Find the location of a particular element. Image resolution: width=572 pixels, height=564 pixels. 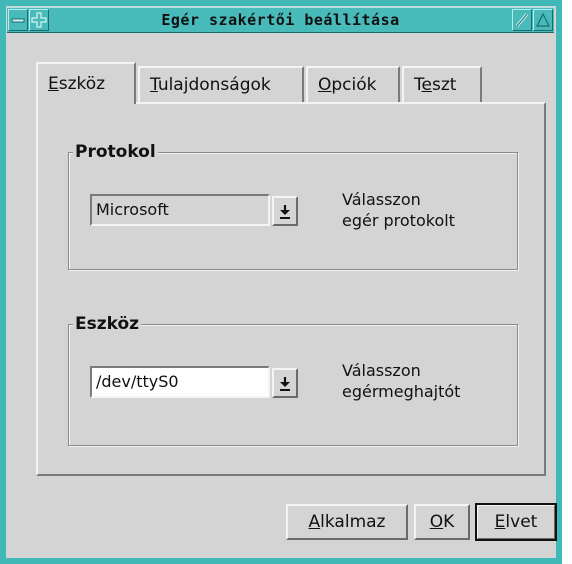

cancel-button-mnemonic: E is located at coordinates (500, 522).